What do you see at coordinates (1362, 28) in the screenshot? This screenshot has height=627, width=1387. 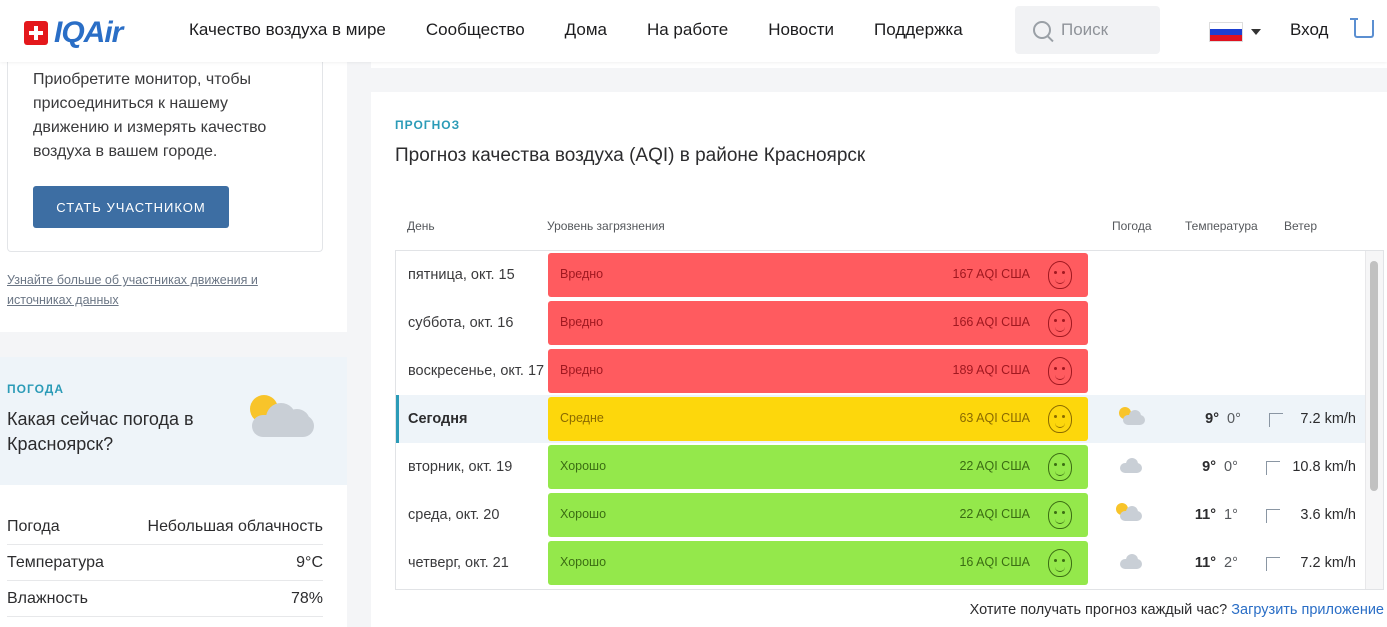 I see `cart-icon` at bounding box center [1362, 28].